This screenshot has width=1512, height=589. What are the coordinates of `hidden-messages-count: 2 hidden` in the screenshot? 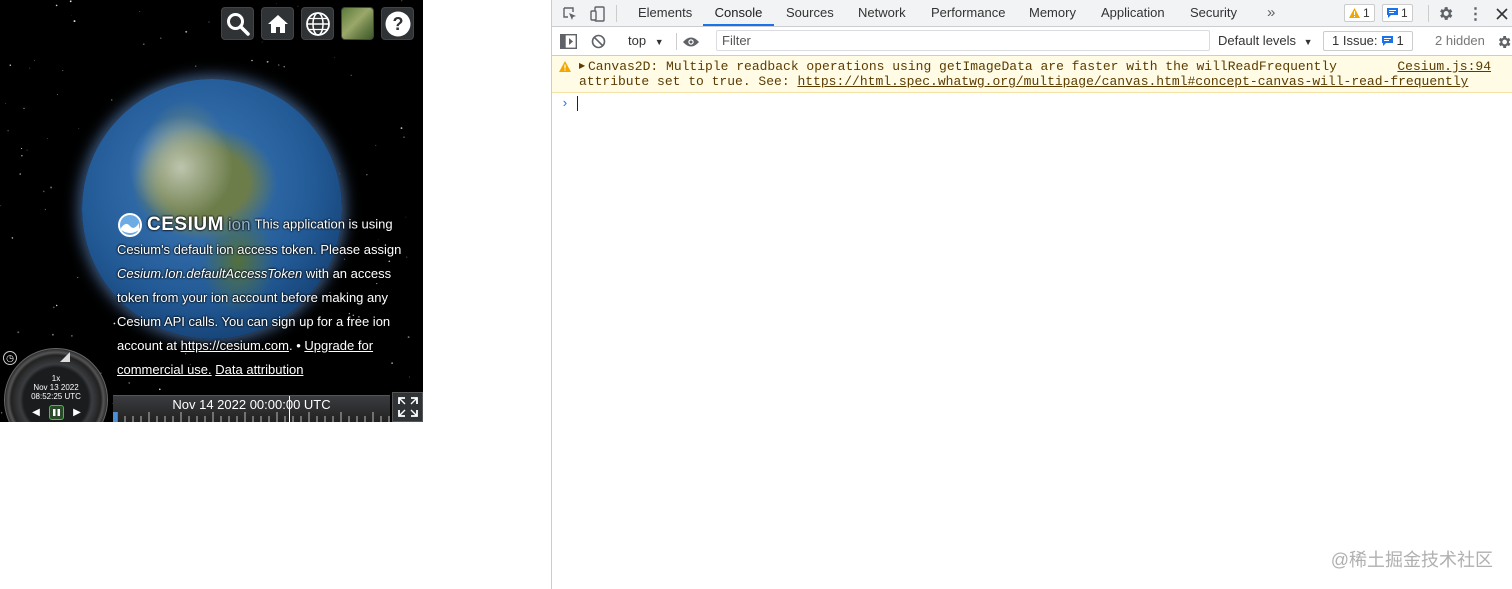 It's located at (1460, 40).